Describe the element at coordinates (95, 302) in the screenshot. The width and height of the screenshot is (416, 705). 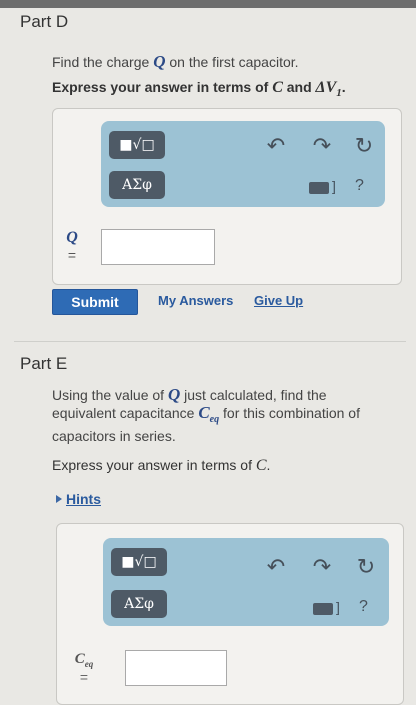
I see `submit-button: Submit` at that location.